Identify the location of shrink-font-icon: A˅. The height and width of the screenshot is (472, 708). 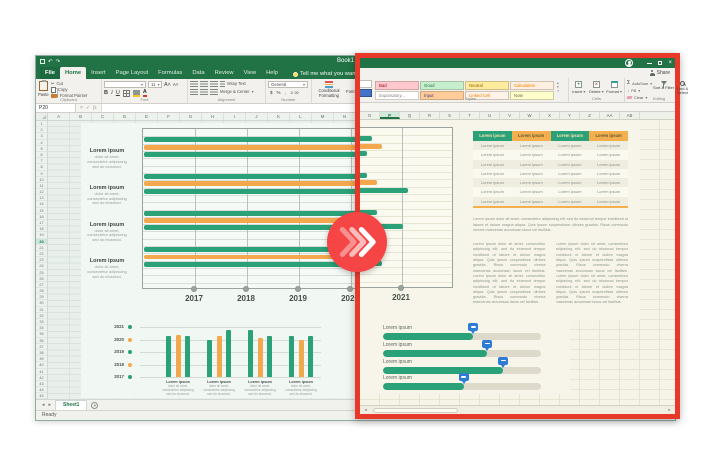
(176, 85).